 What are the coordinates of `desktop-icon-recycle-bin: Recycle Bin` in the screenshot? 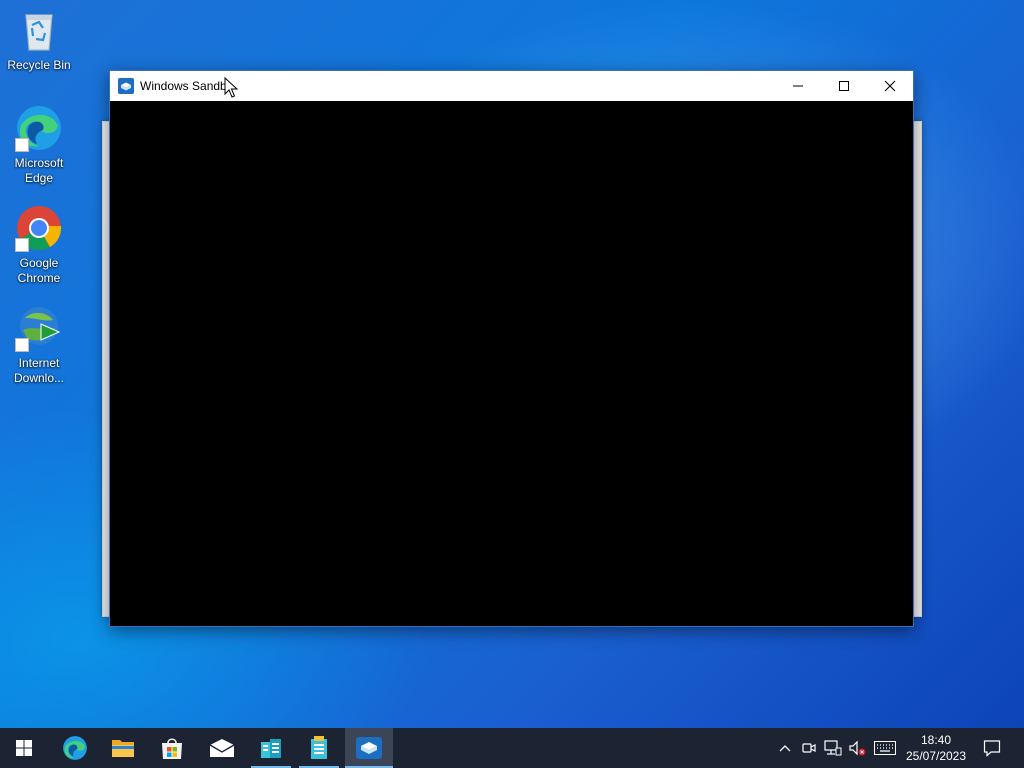 It's located at (39, 39).